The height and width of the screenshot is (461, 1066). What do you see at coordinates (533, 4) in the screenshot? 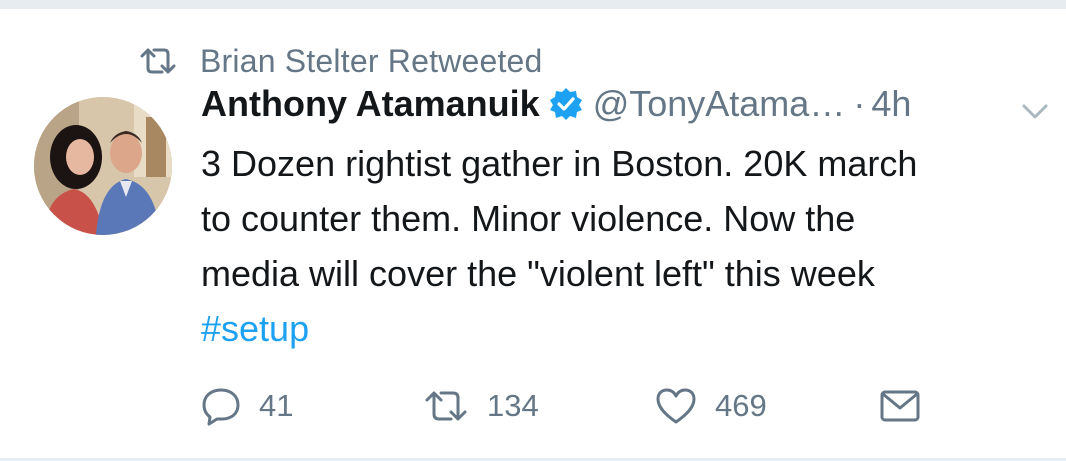
I see `top-divider` at bounding box center [533, 4].